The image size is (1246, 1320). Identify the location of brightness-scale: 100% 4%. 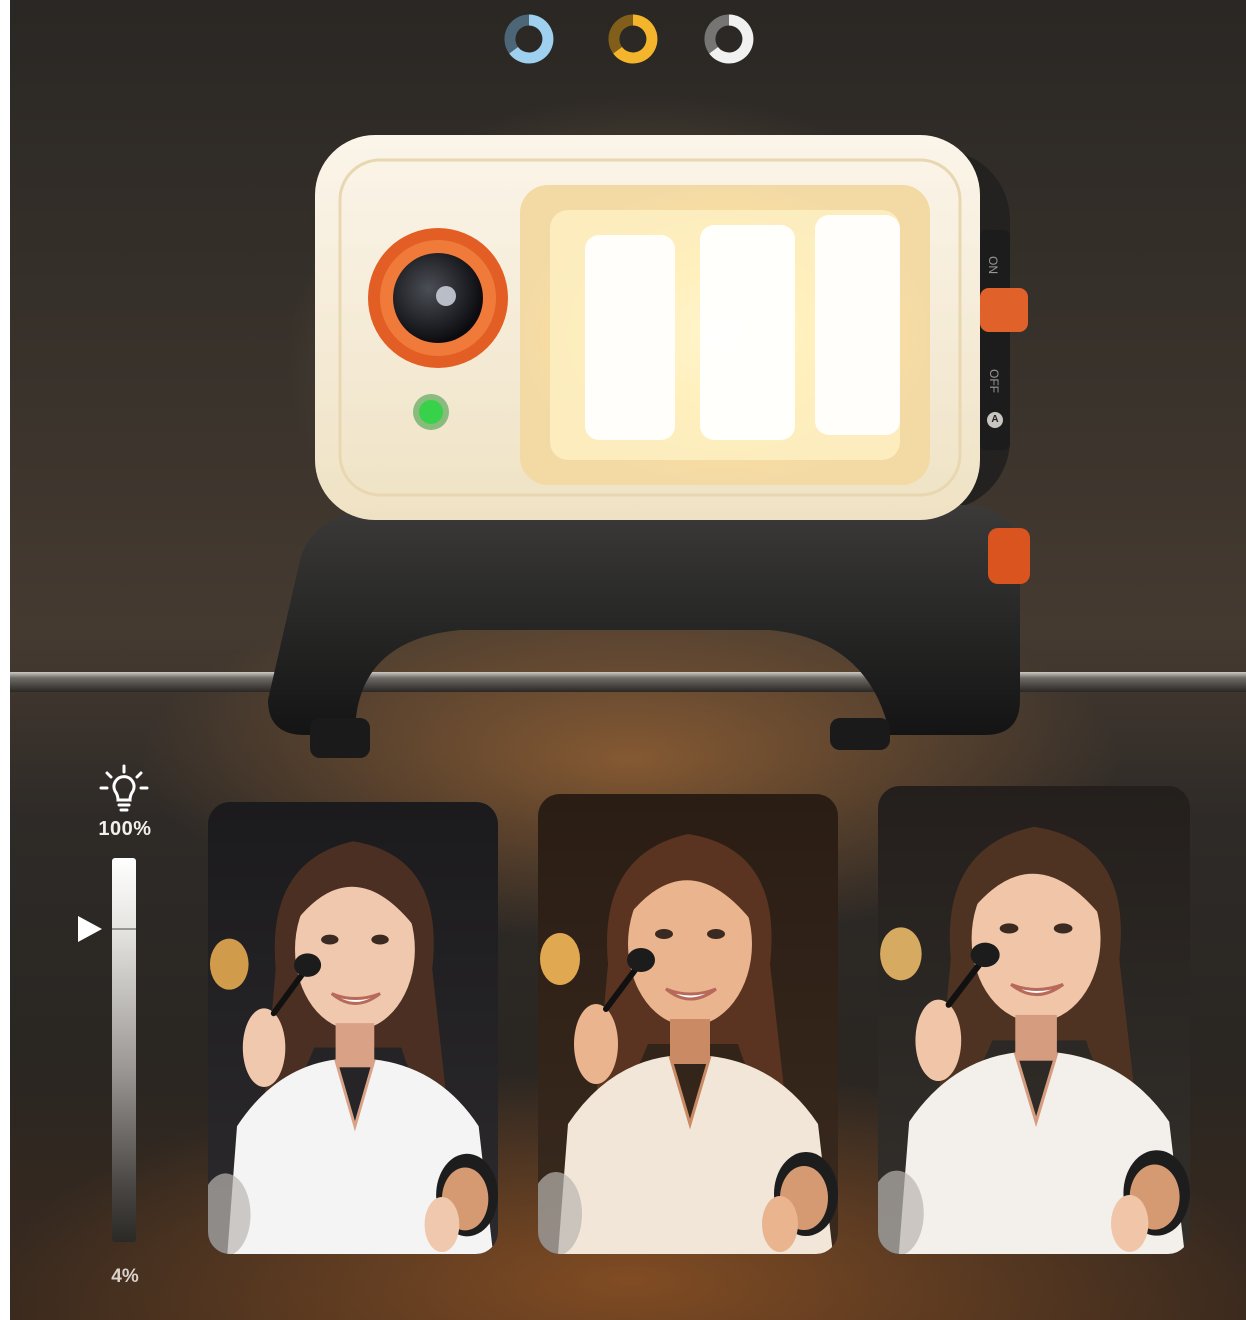
(125, 1034).